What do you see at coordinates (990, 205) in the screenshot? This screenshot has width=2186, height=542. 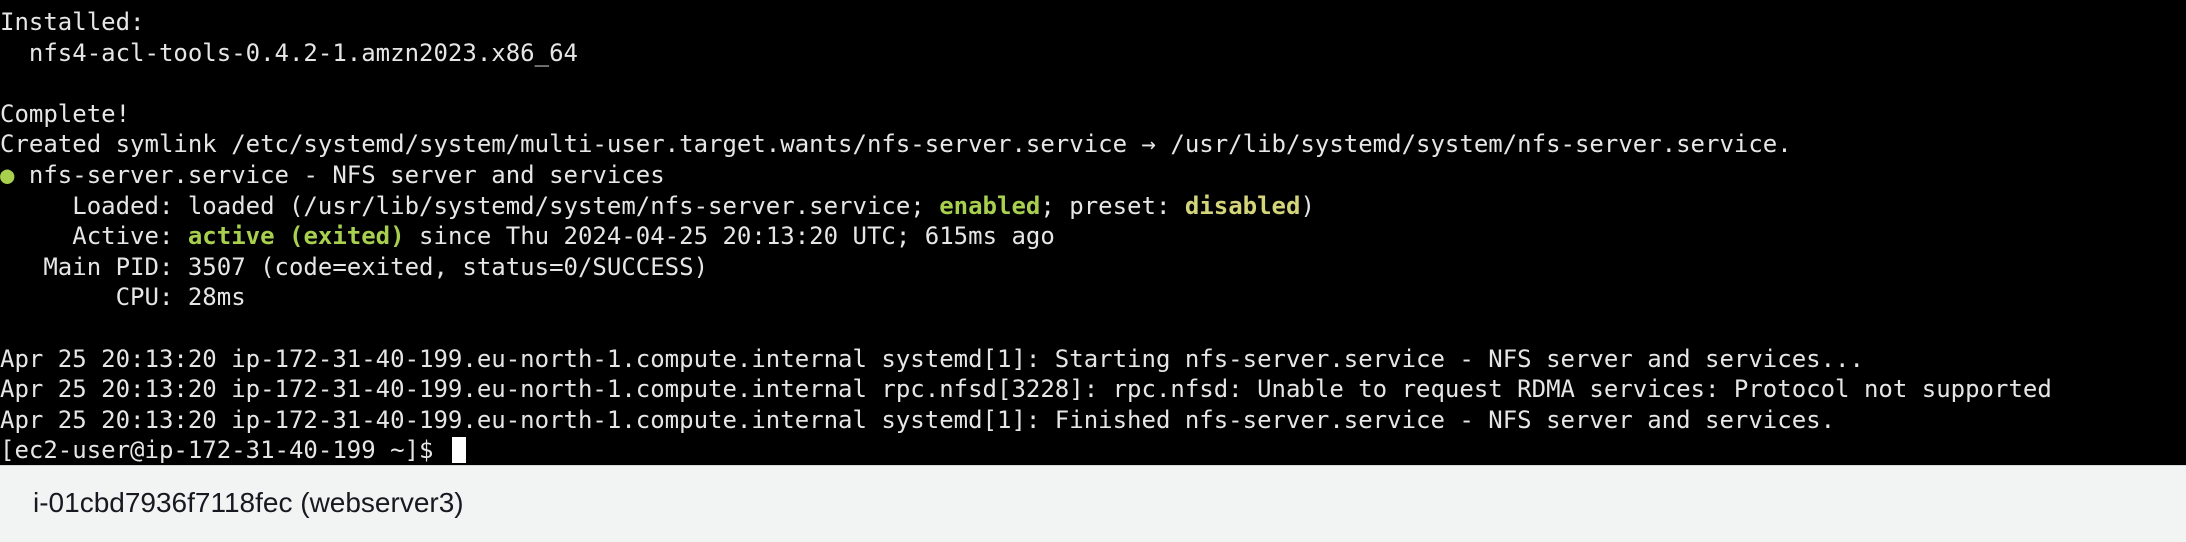 I see `enabled-status: enabled` at bounding box center [990, 205].